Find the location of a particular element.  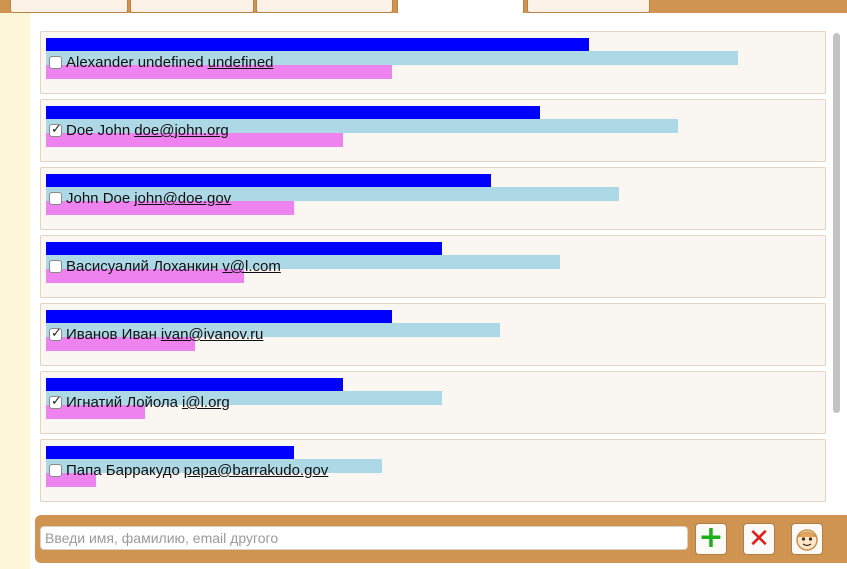

contact-email-link: john@doe.gov is located at coordinates (182, 198).